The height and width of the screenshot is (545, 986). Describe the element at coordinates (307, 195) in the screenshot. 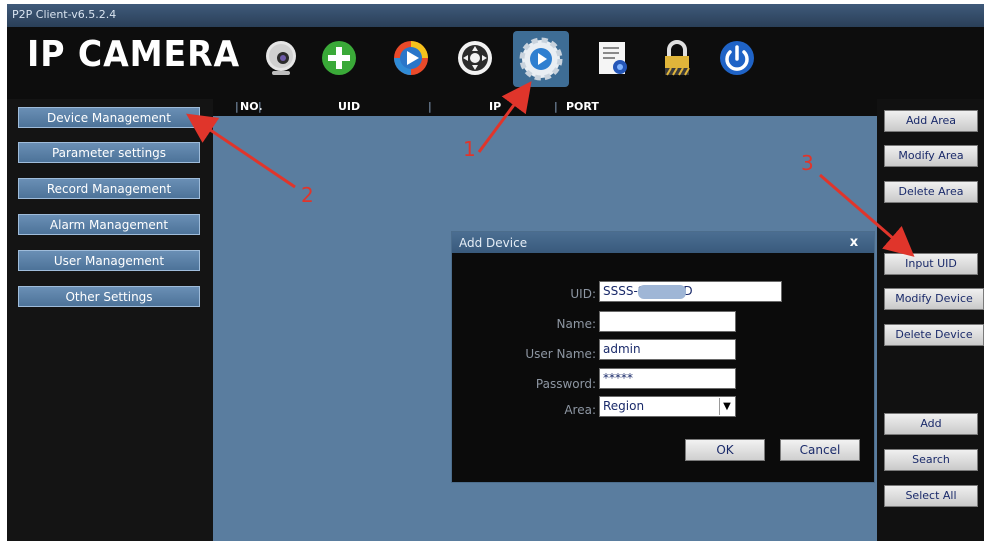

I see `annotation-2: 2` at that location.